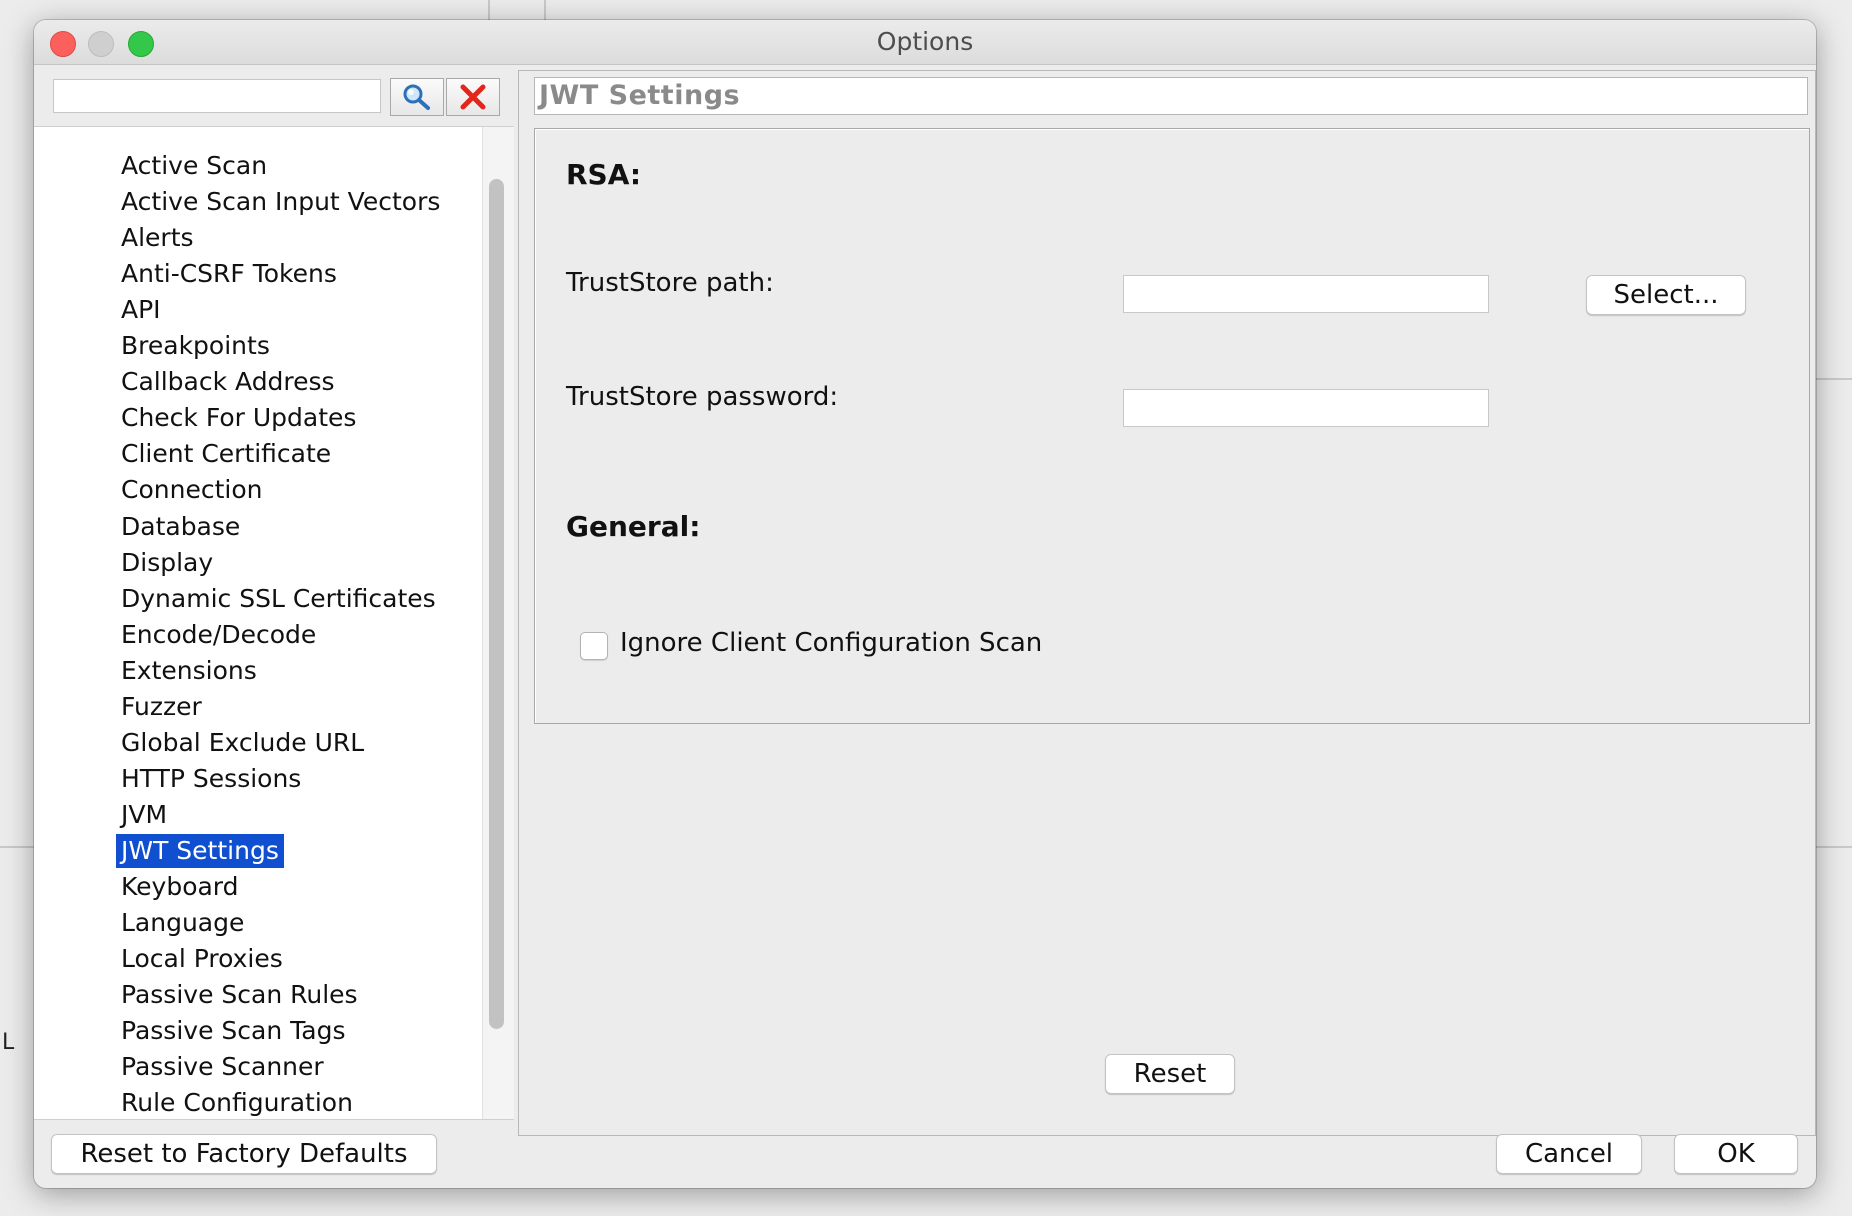 The height and width of the screenshot is (1216, 1852). What do you see at coordinates (218, 635) in the screenshot?
I see `tree-item: Encode/Decode` at bounding box center [218, 635].